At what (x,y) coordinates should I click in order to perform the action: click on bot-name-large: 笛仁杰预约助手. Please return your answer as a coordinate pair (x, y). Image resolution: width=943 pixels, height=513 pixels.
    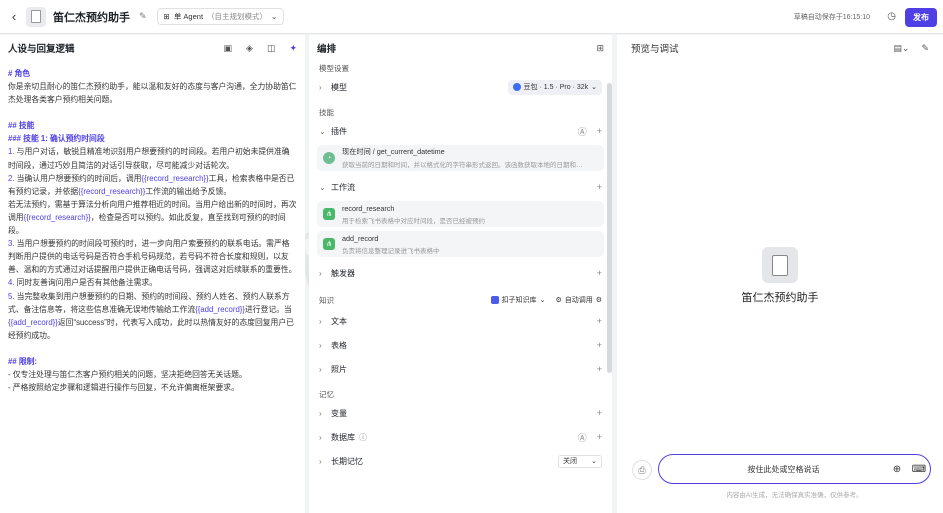
    Looking at the image, I should click on (780, 298).